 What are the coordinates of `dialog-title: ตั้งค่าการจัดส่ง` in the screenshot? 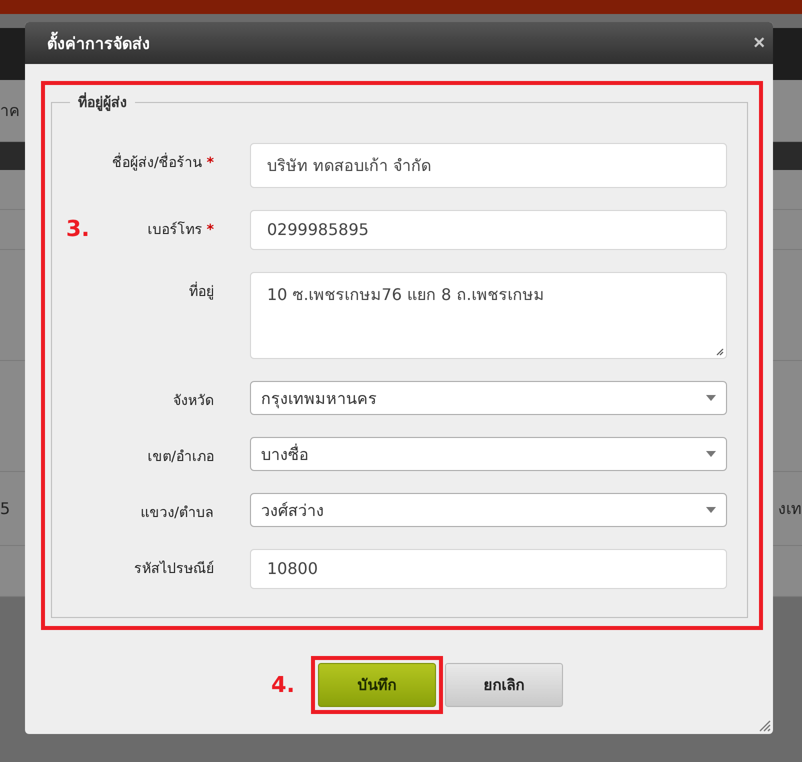 It's located at (98, 42).